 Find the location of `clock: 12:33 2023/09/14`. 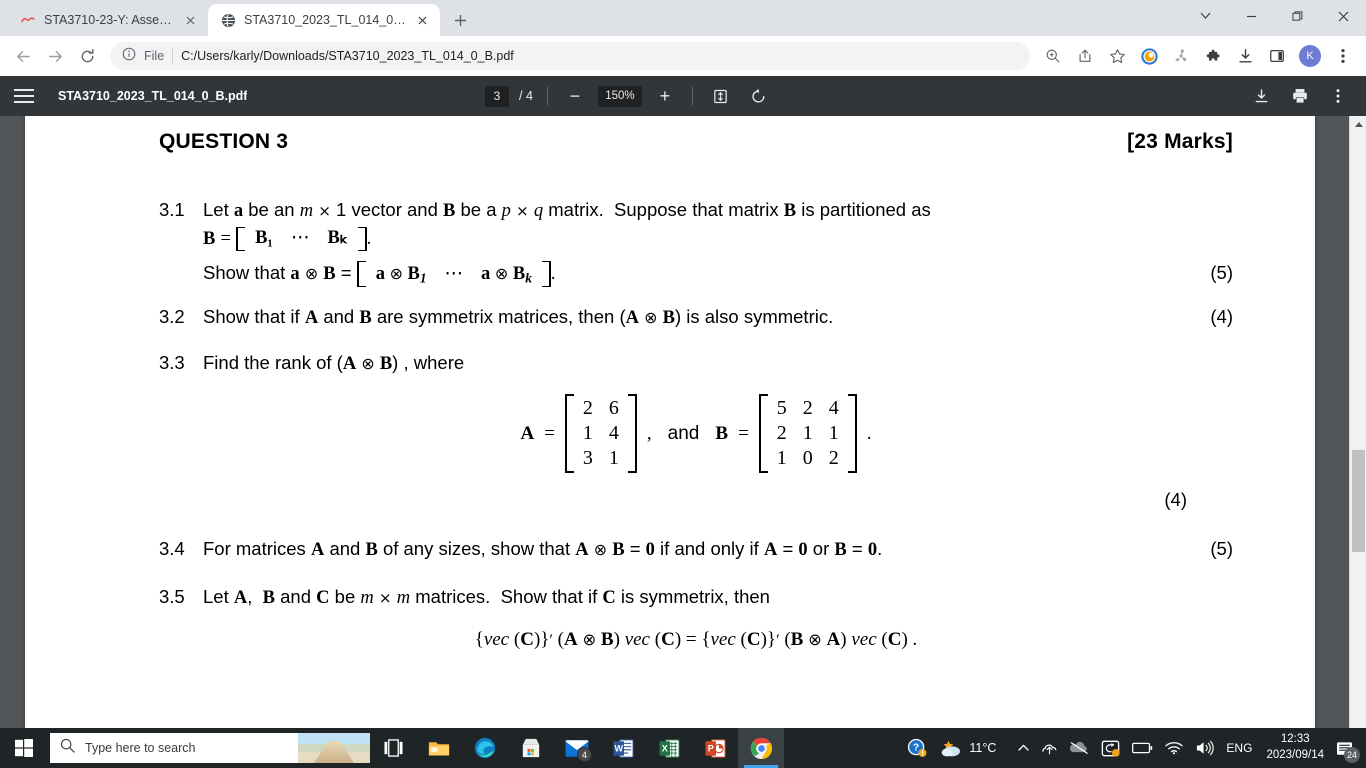

clock: 12:33 2023/09/14 is located at coordinates (1295, 748).